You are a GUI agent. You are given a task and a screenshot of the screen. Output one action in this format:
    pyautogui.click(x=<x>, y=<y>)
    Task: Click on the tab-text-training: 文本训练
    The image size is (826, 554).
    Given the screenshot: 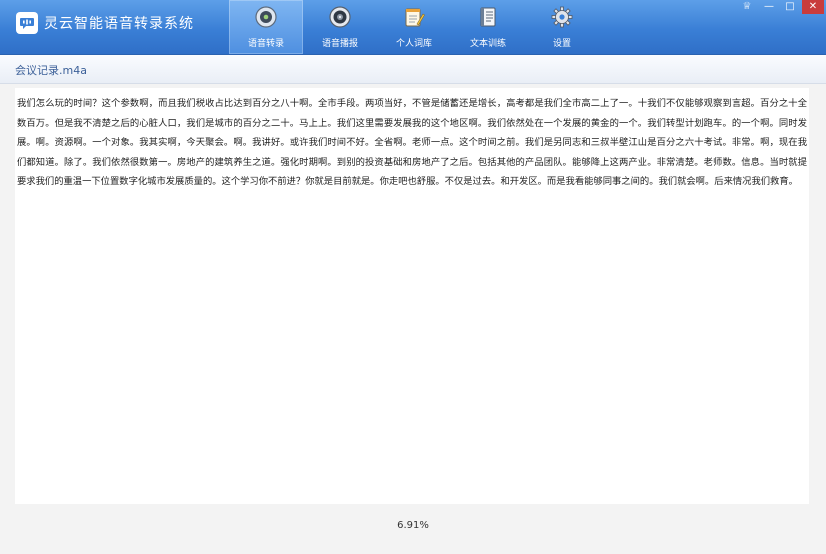 What is the action you would take?
    pyautogui.click(x=488, y=27)
    